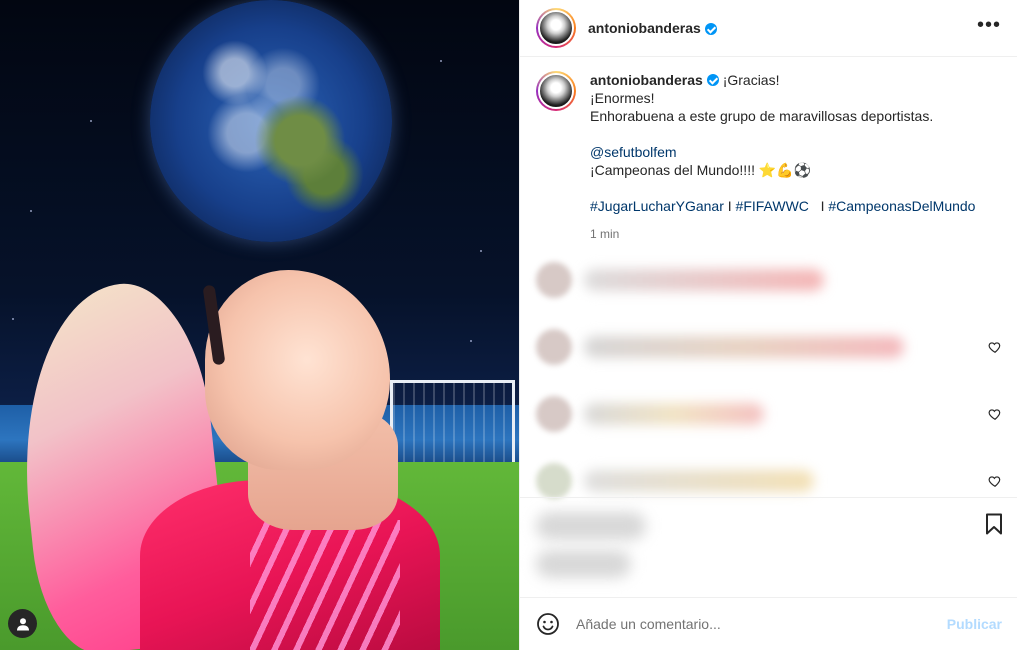  Describe the element at coordinates (622, 98) in the screenshot. I see `caption-line-2: ¡Enormes!` at that location.